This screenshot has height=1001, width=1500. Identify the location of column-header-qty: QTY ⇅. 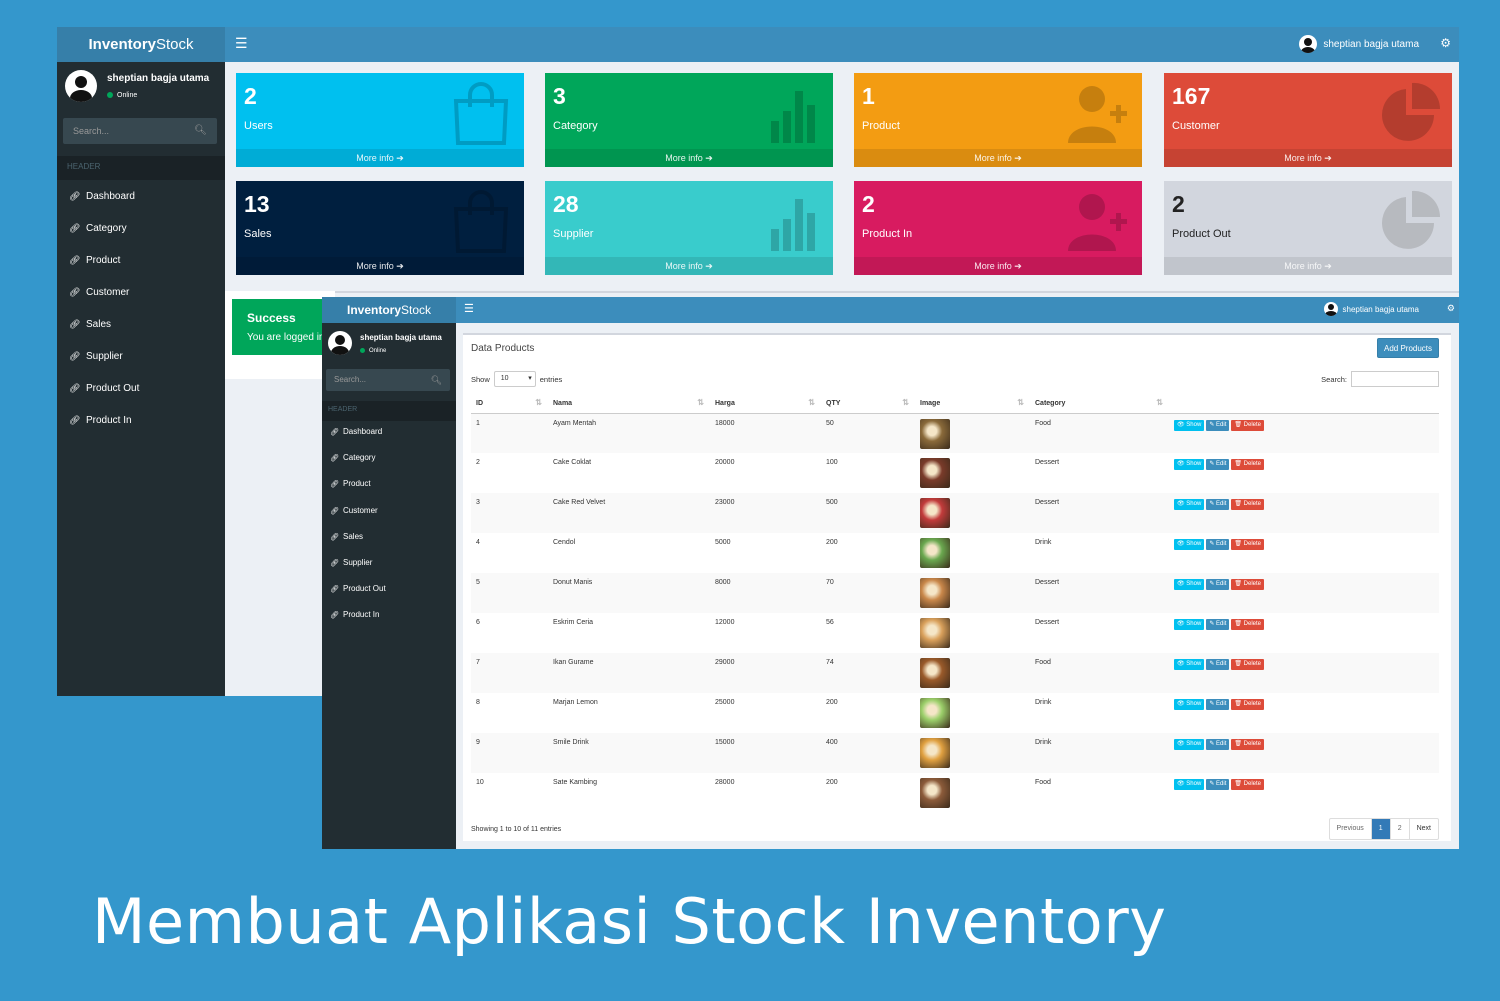
(868, 404).